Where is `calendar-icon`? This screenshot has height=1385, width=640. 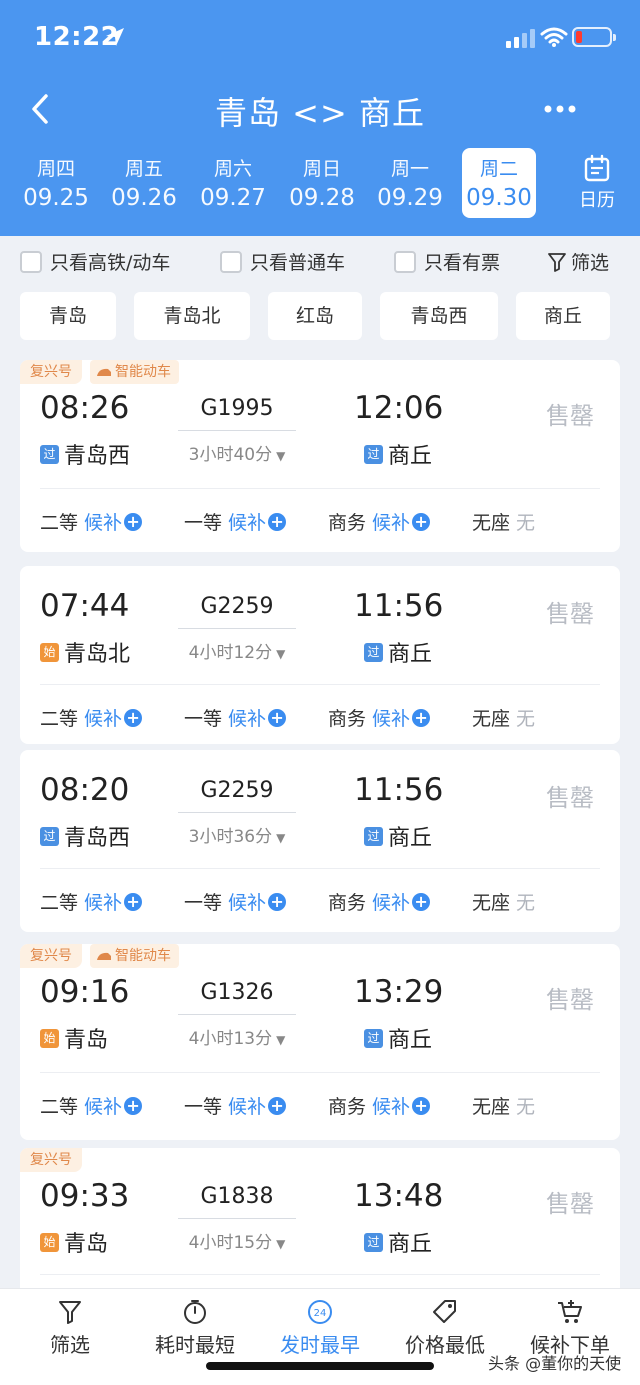
calendar-icon is located at coordinates (597, 168).